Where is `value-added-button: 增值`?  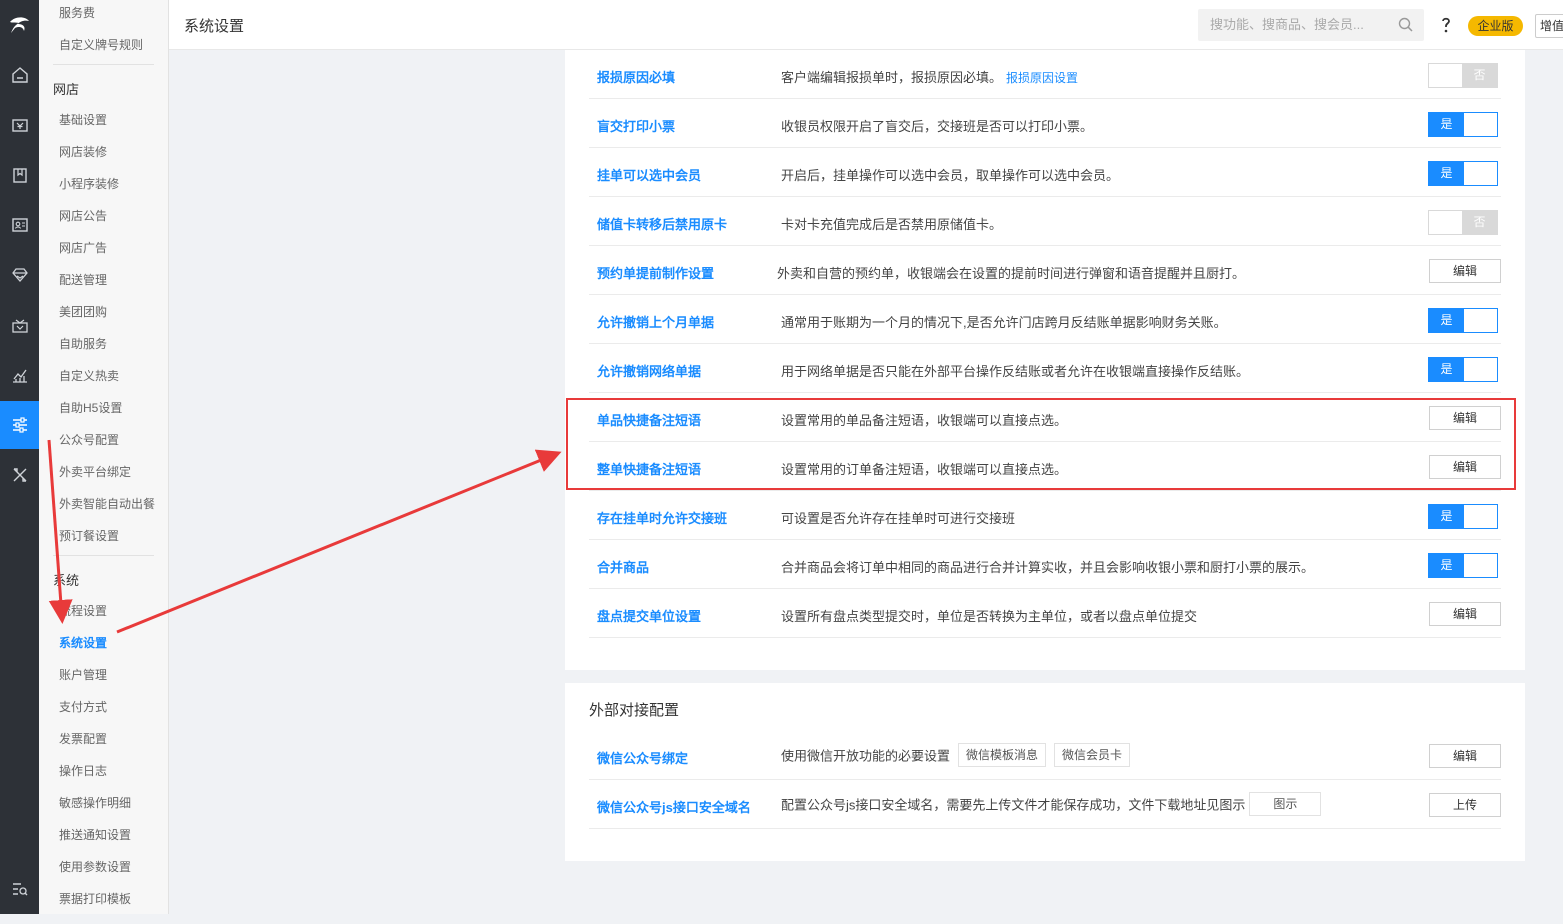
value-added-button: 增值 is located at coordinates (1549, 26).